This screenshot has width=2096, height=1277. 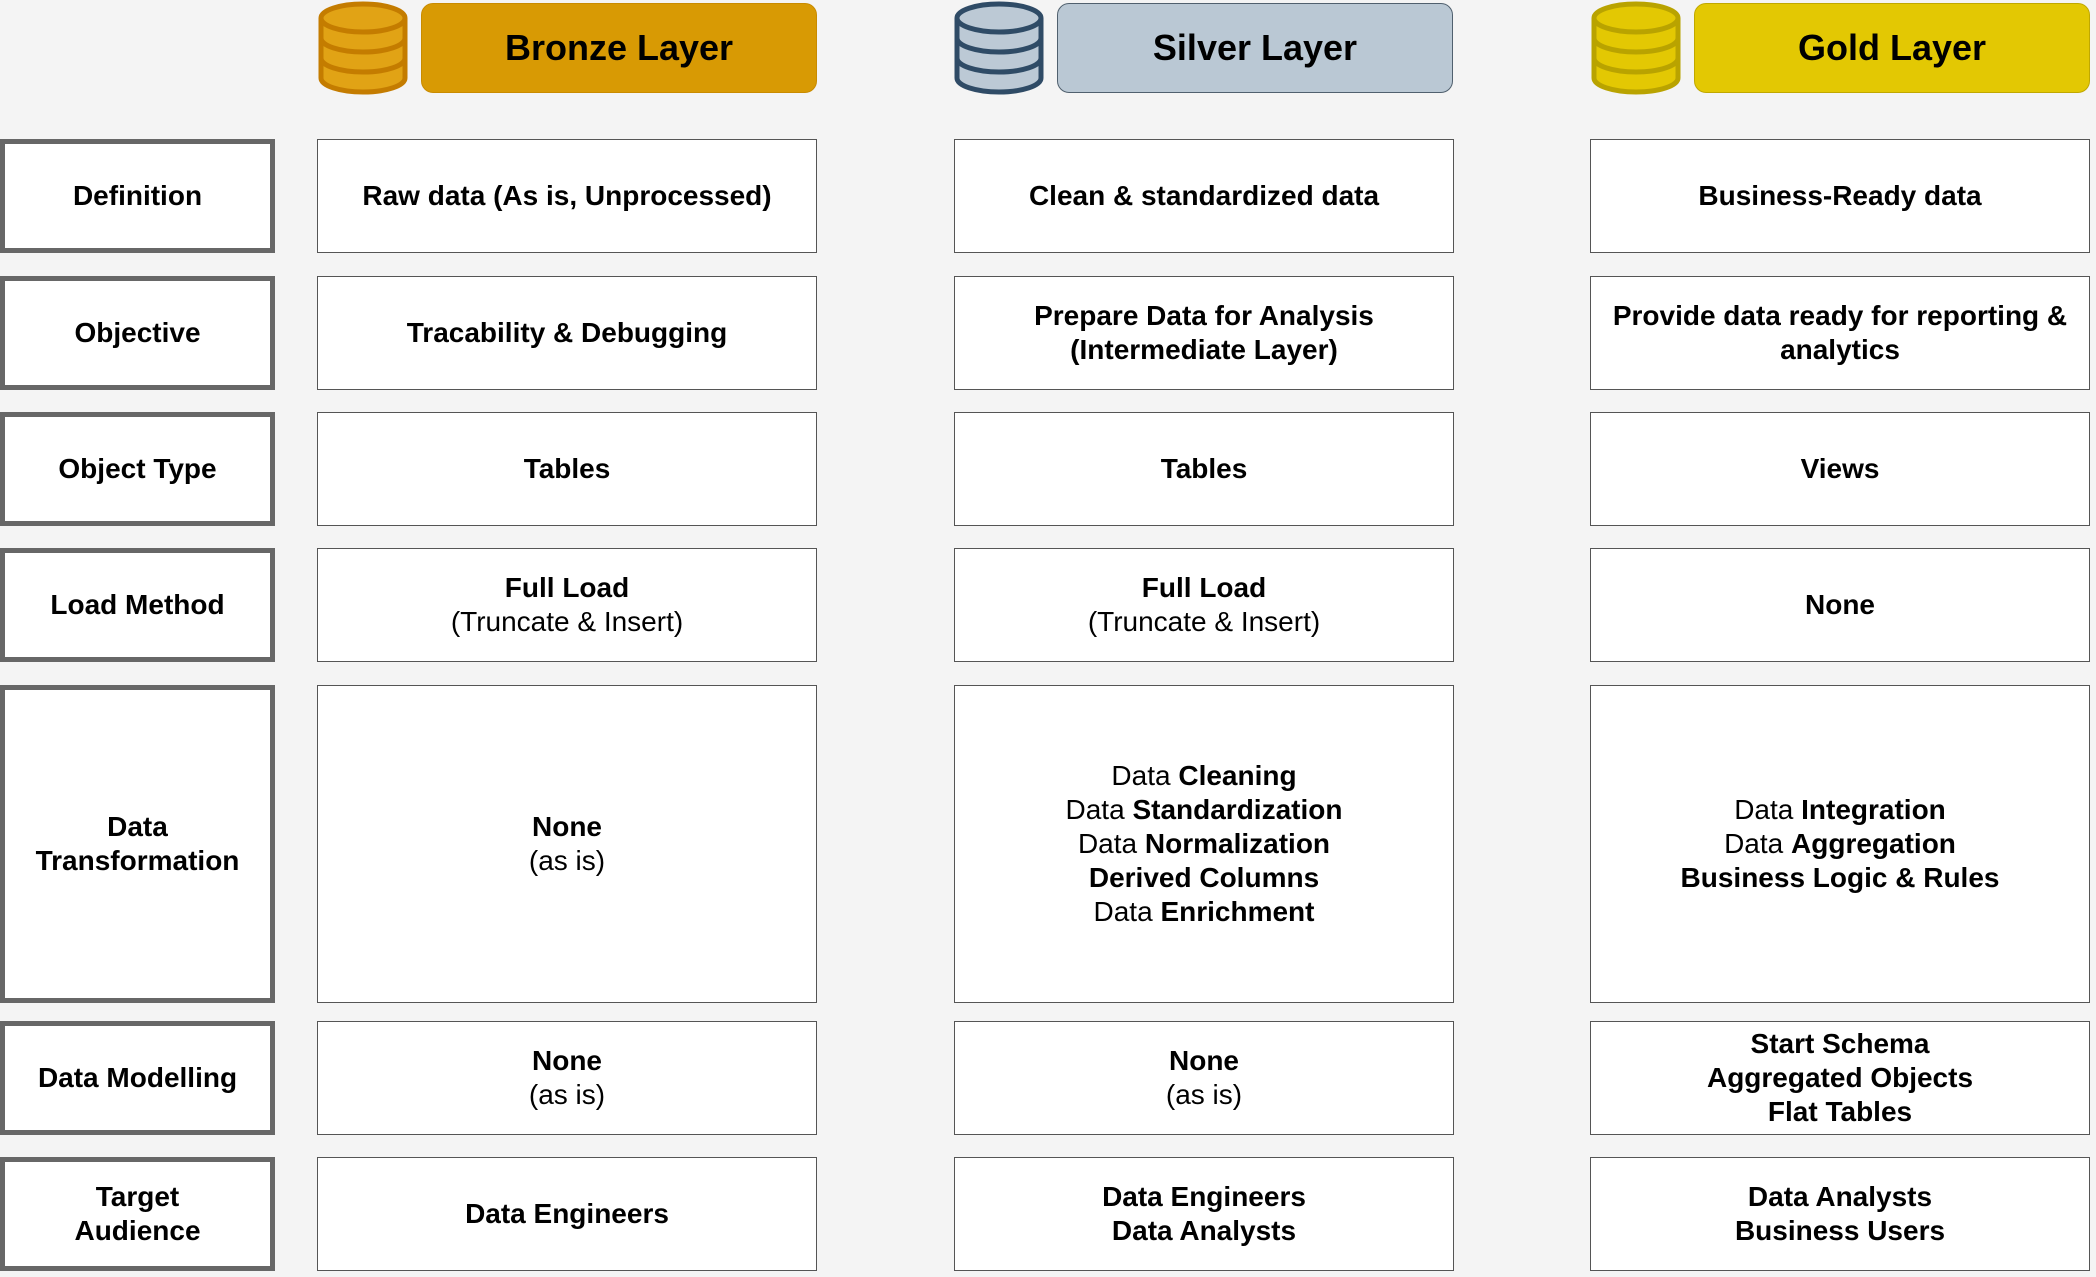 What do you see at coordinates (1892, 48) in the screenshot?
I see `gold-layer-header: Gold Layer` at bounding box center [1892, 48].